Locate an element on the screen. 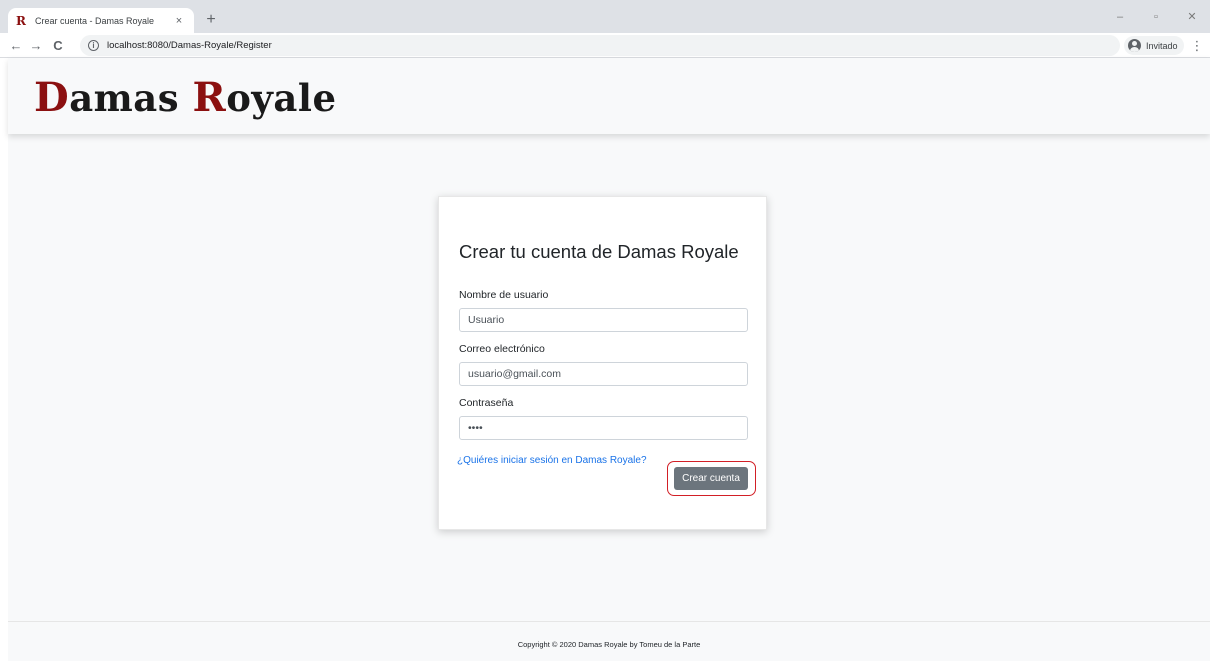 The image size is (1210, 661). logo-text-oyale: oyale is located at coordinates (281, 98).